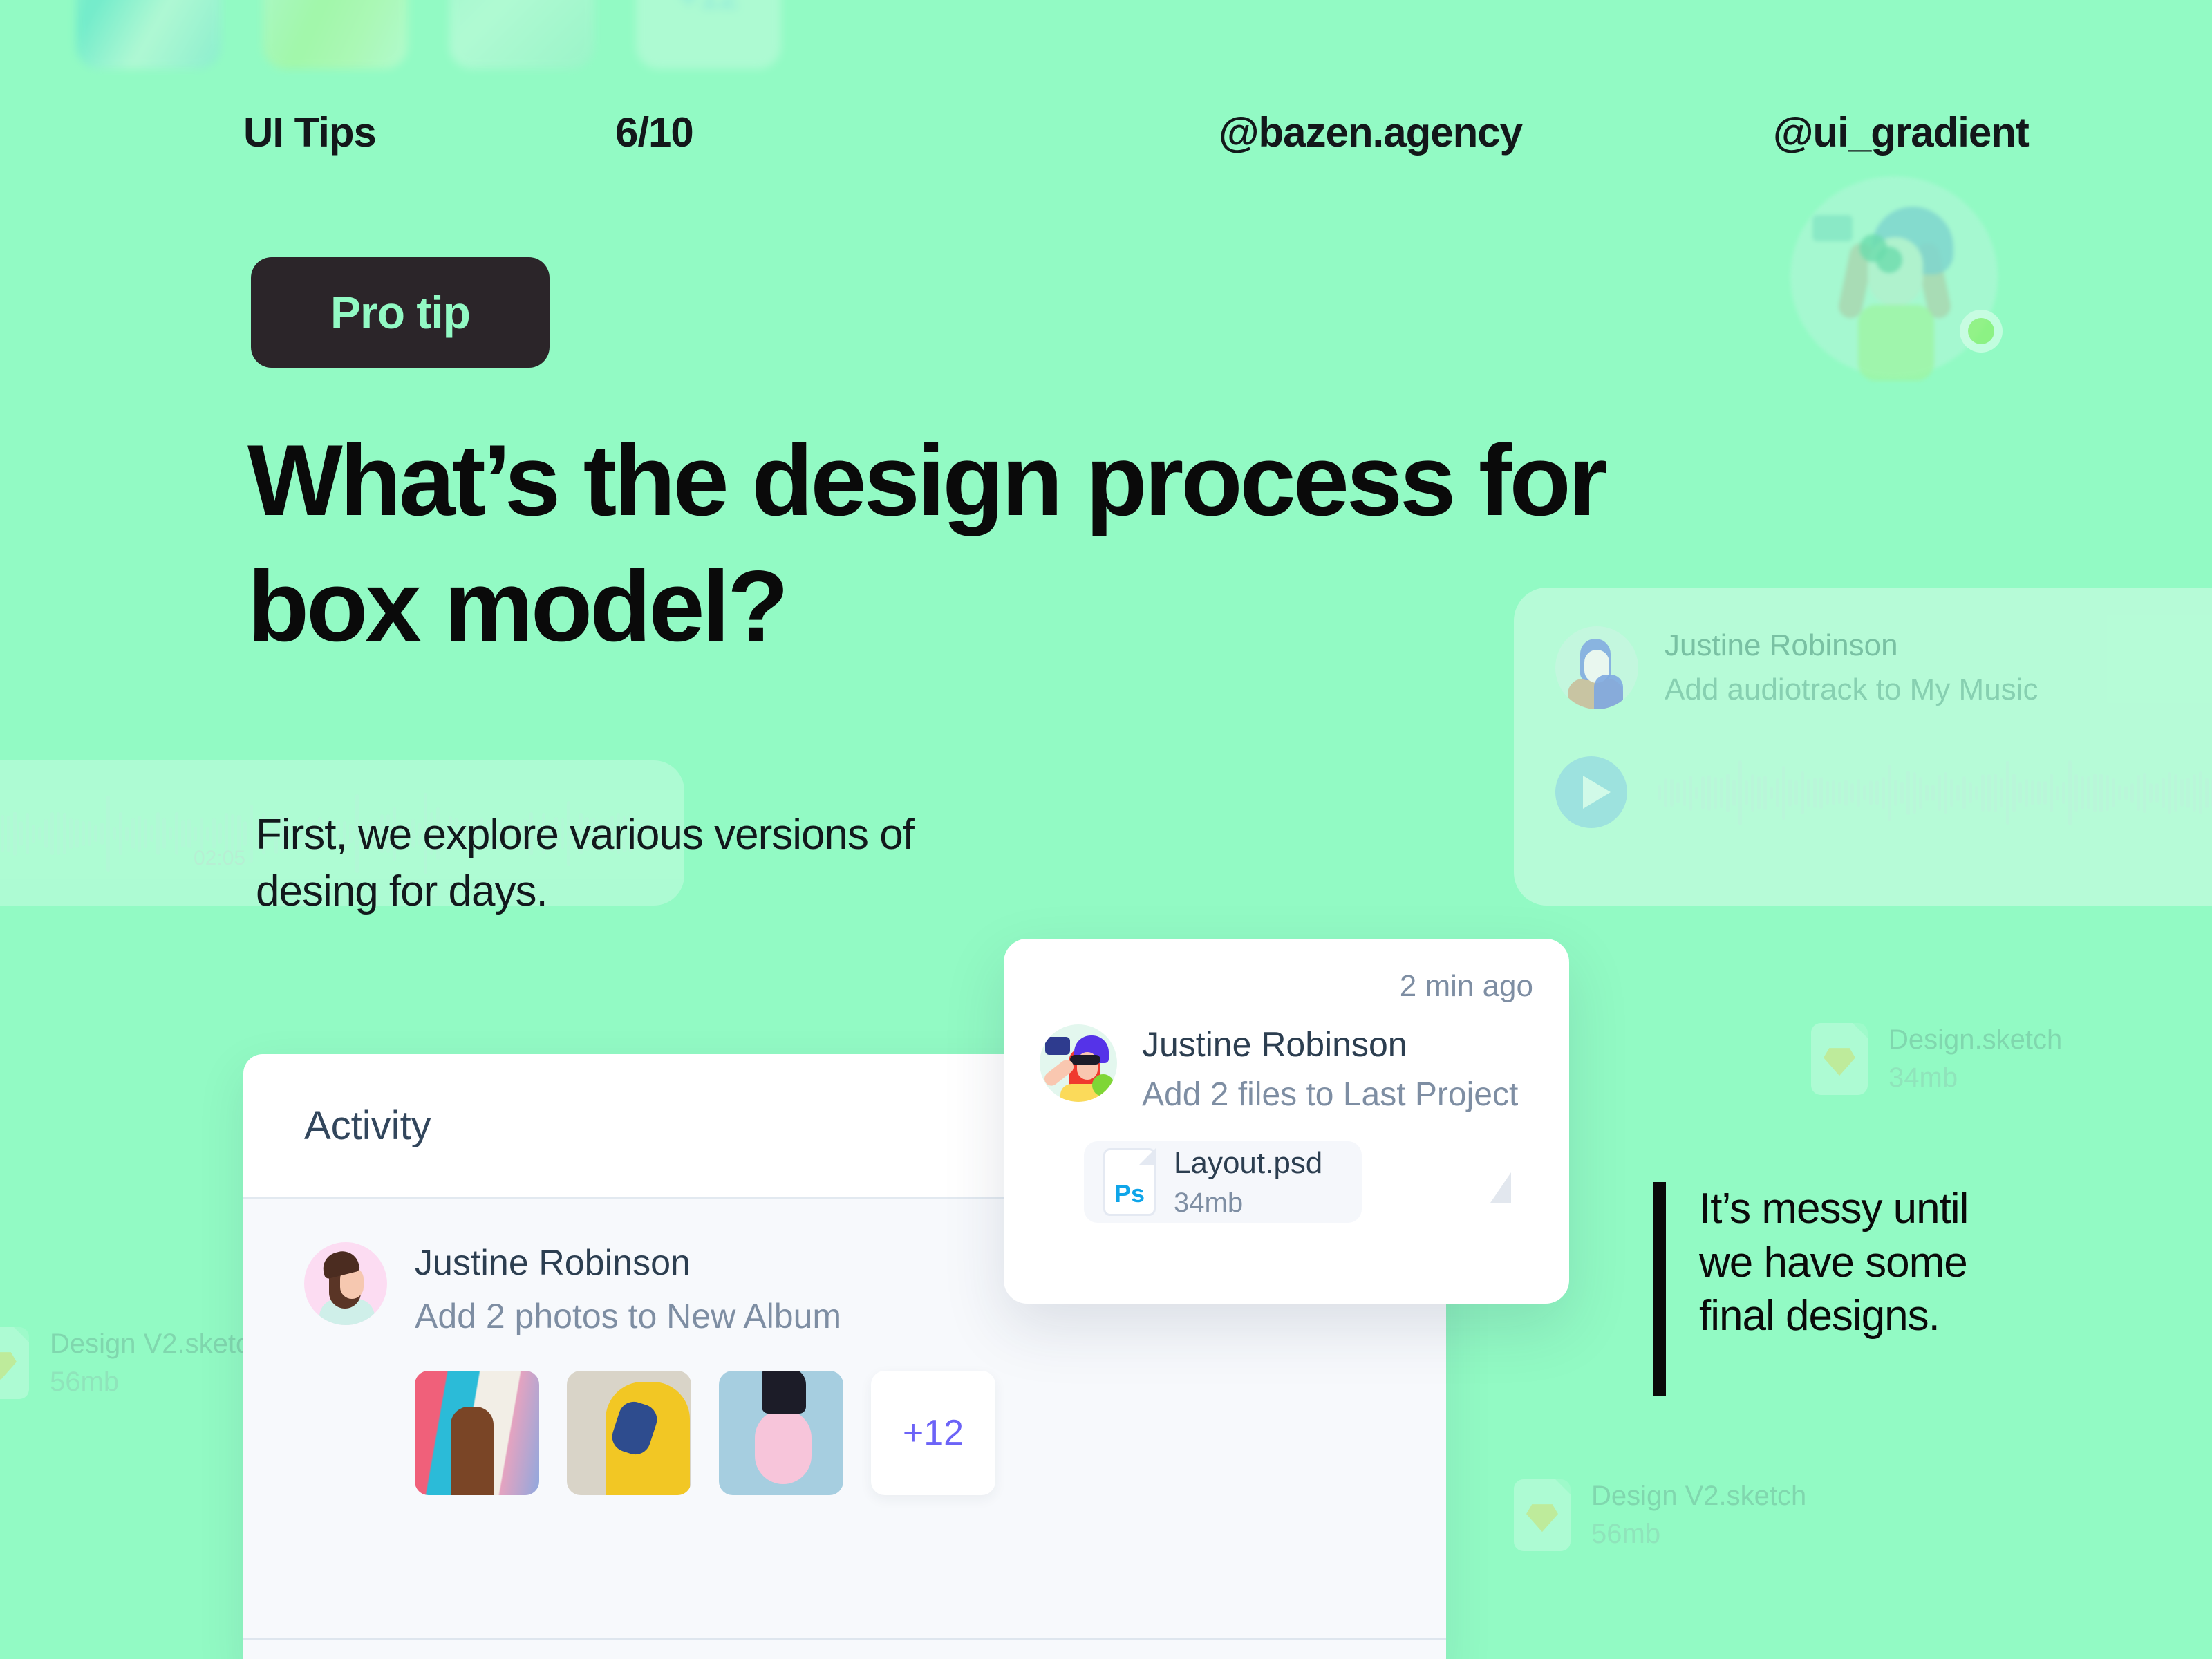  I want to click on headline-line-1: What’s the design process for, so click(927, 480).